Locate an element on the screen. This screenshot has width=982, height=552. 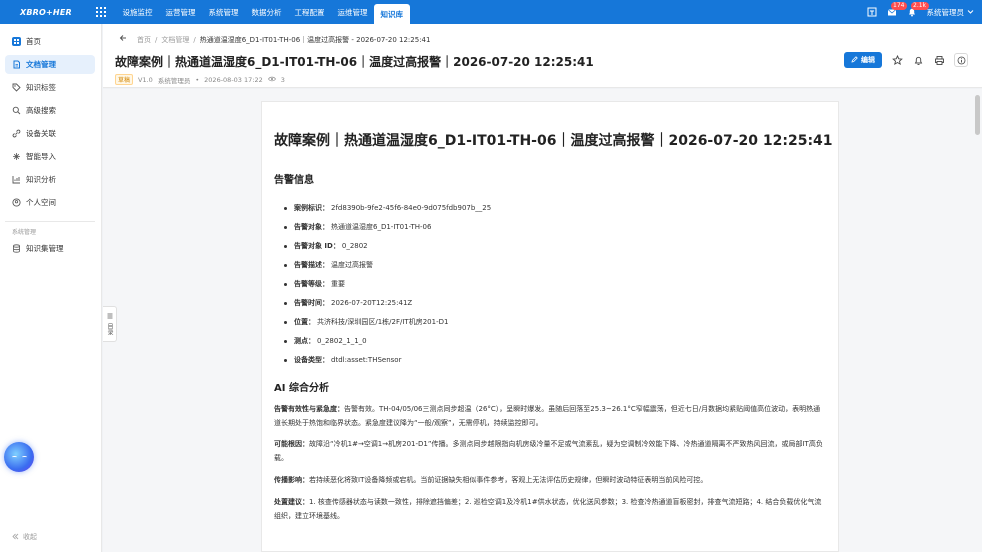
field-key: 告警时间： is located at coordinates (311, 303).